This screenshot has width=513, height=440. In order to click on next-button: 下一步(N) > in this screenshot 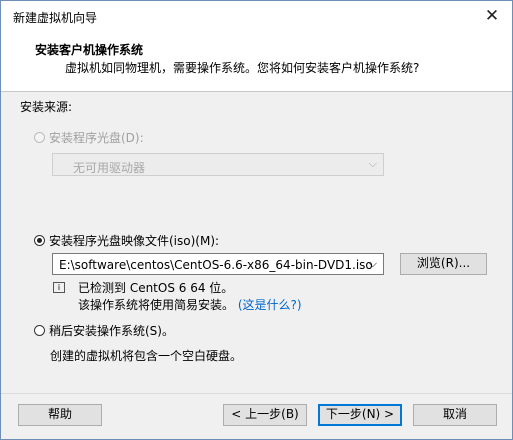, I will do `click(360, 415)`.